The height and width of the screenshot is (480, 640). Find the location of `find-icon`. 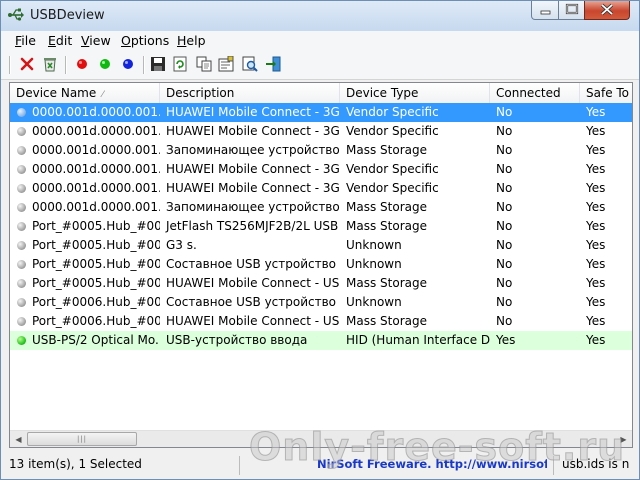

find-icon is located at coordinates (250, 64).